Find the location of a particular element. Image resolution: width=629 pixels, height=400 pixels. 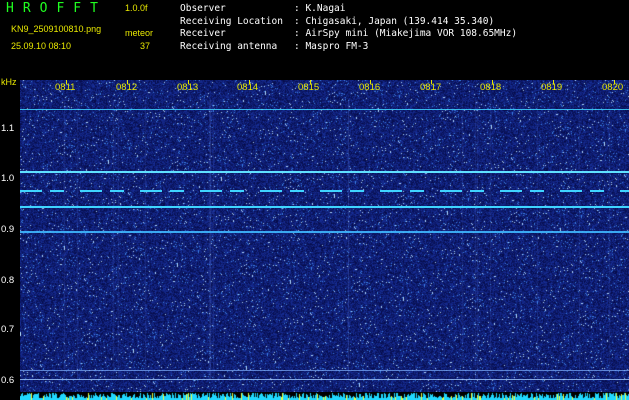

filename-label: KN9_2509100810.png is located at coordinates (56, 29).